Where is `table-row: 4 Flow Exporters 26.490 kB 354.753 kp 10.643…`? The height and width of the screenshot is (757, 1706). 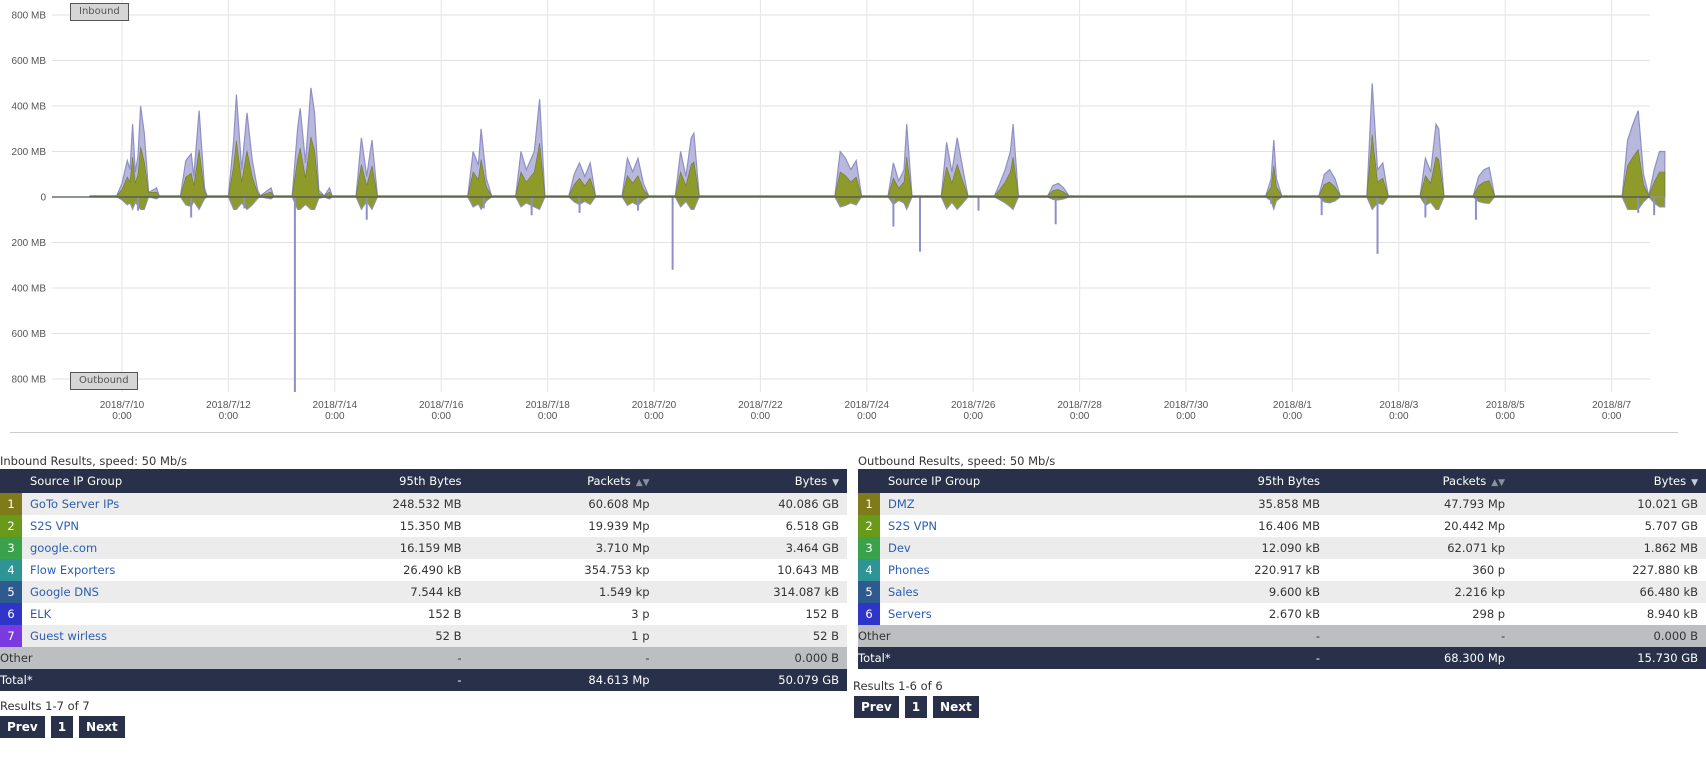
table-row: 4 Flow Exporters 26.490 kB 354.753 kp 10.643… is located at coordinates (423, 570).